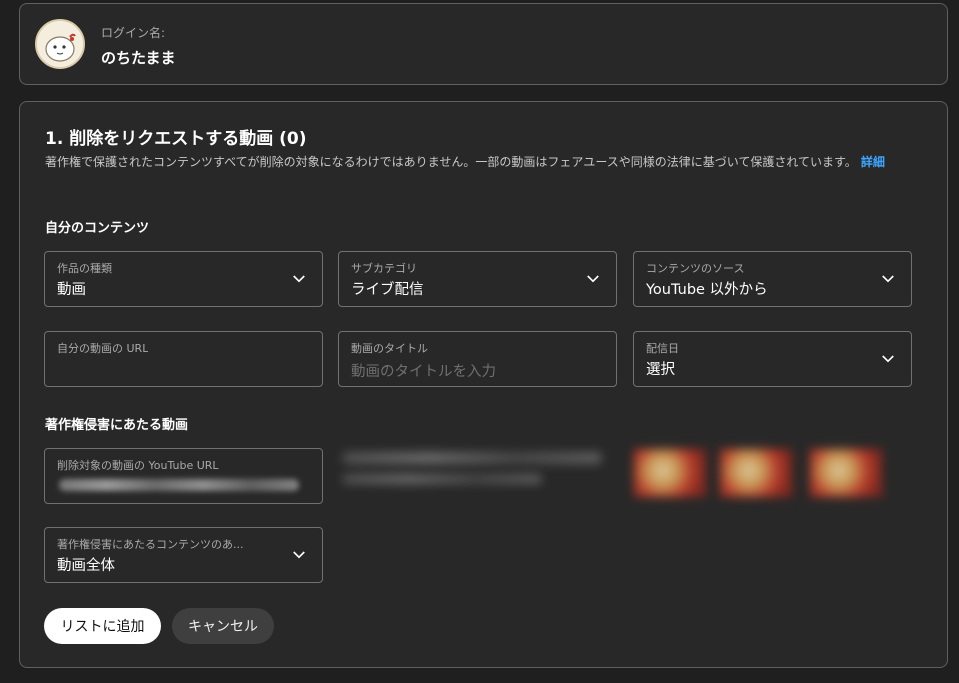 The height and width of the screenshot is (683, 959). I want to click on login-name: のちたまま, so click(138, 58).